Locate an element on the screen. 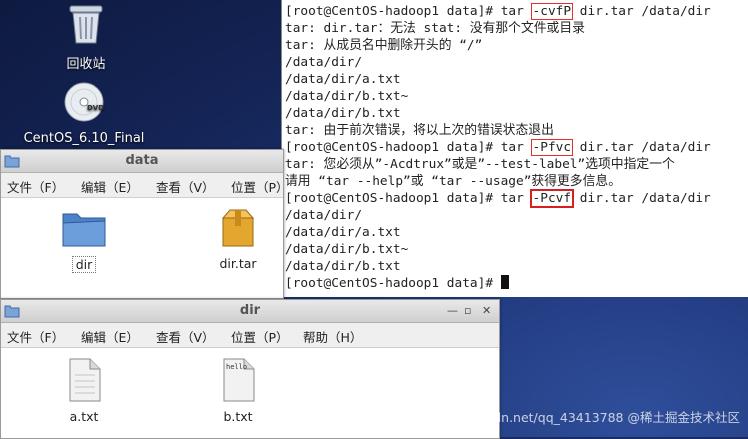 The image size is (748, 439). text-file-preview-icon: hello is located at coordinates (239, 380).